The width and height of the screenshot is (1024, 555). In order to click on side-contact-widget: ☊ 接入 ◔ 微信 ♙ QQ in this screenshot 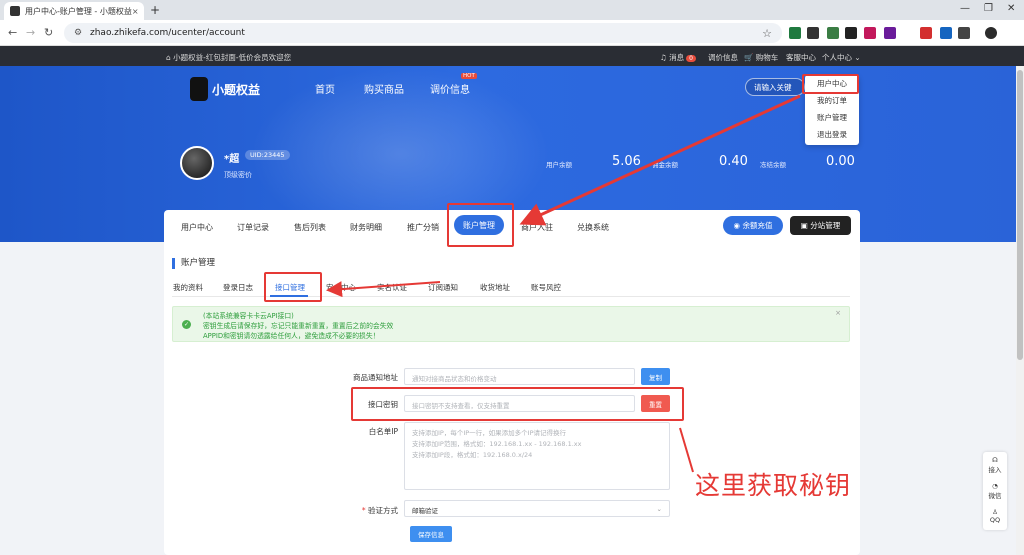, I will do `click(995, 491)`.